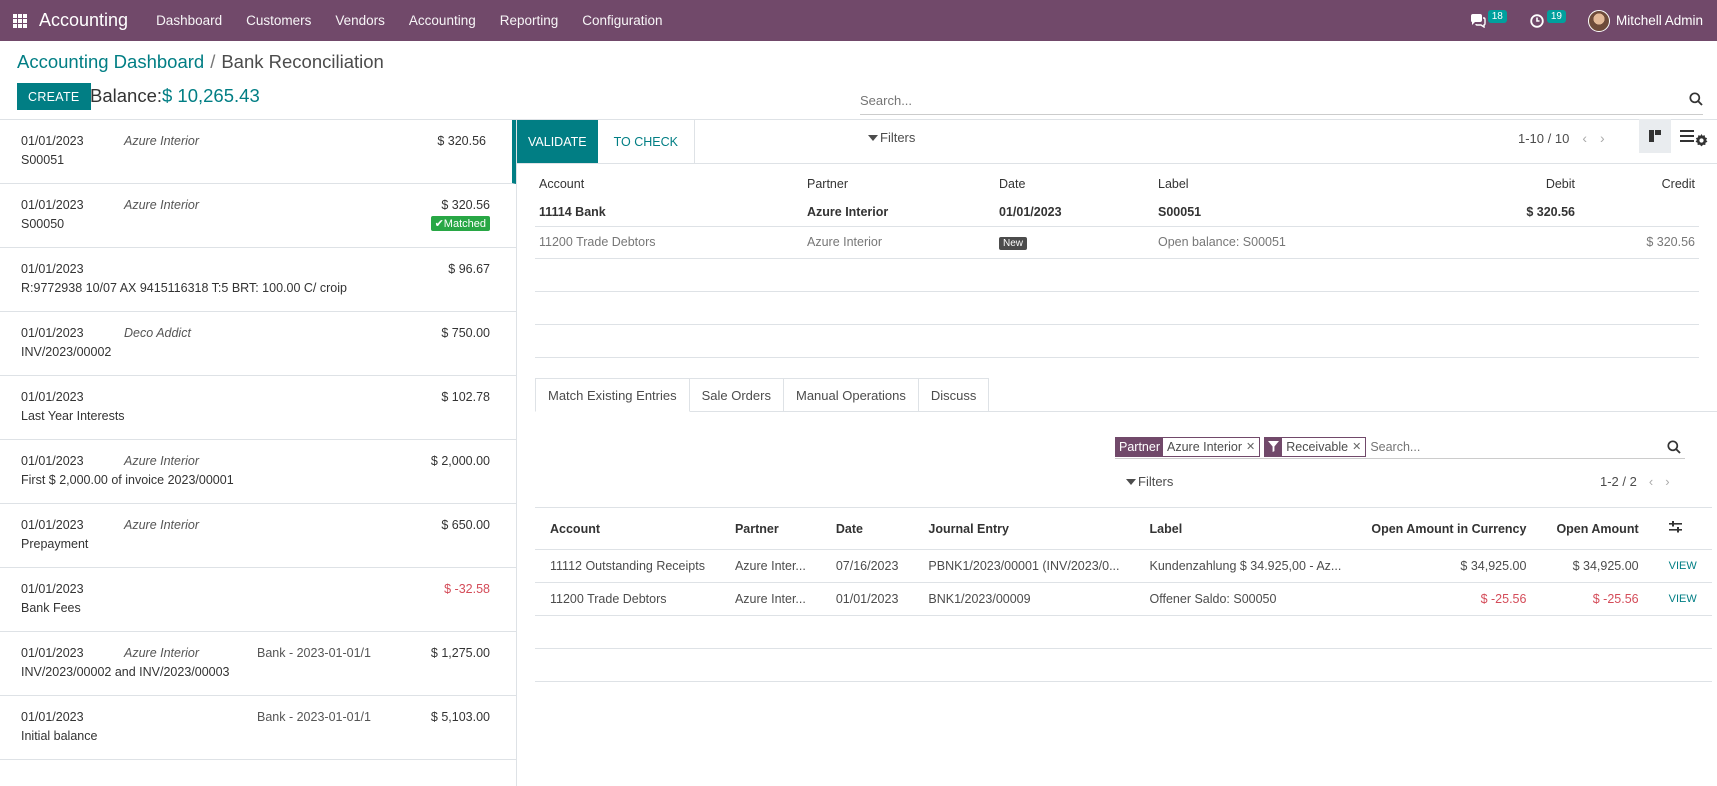 This screenshot has height=786, width=1717. What do you see at coordinates (66, 352) in the screenshot?
I see `statement-reference: INV/2023/00002` at bounding box center [66, 352].